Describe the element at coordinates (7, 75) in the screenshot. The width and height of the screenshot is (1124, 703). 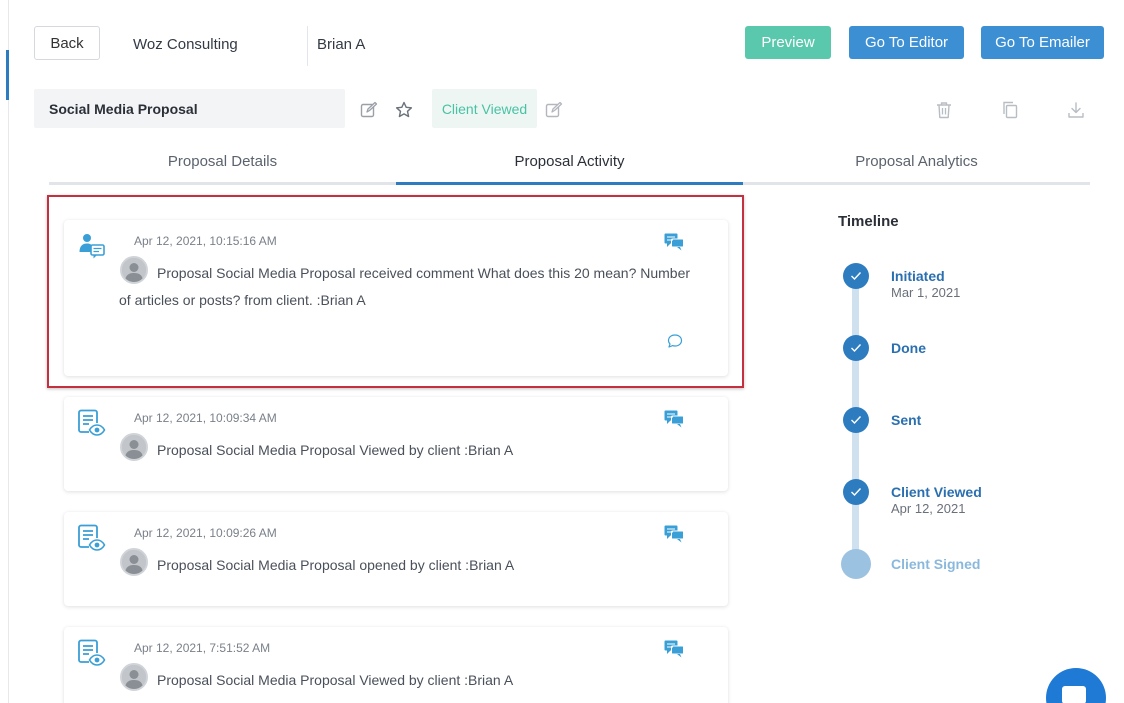
I see `left-rail-accent` at that location.